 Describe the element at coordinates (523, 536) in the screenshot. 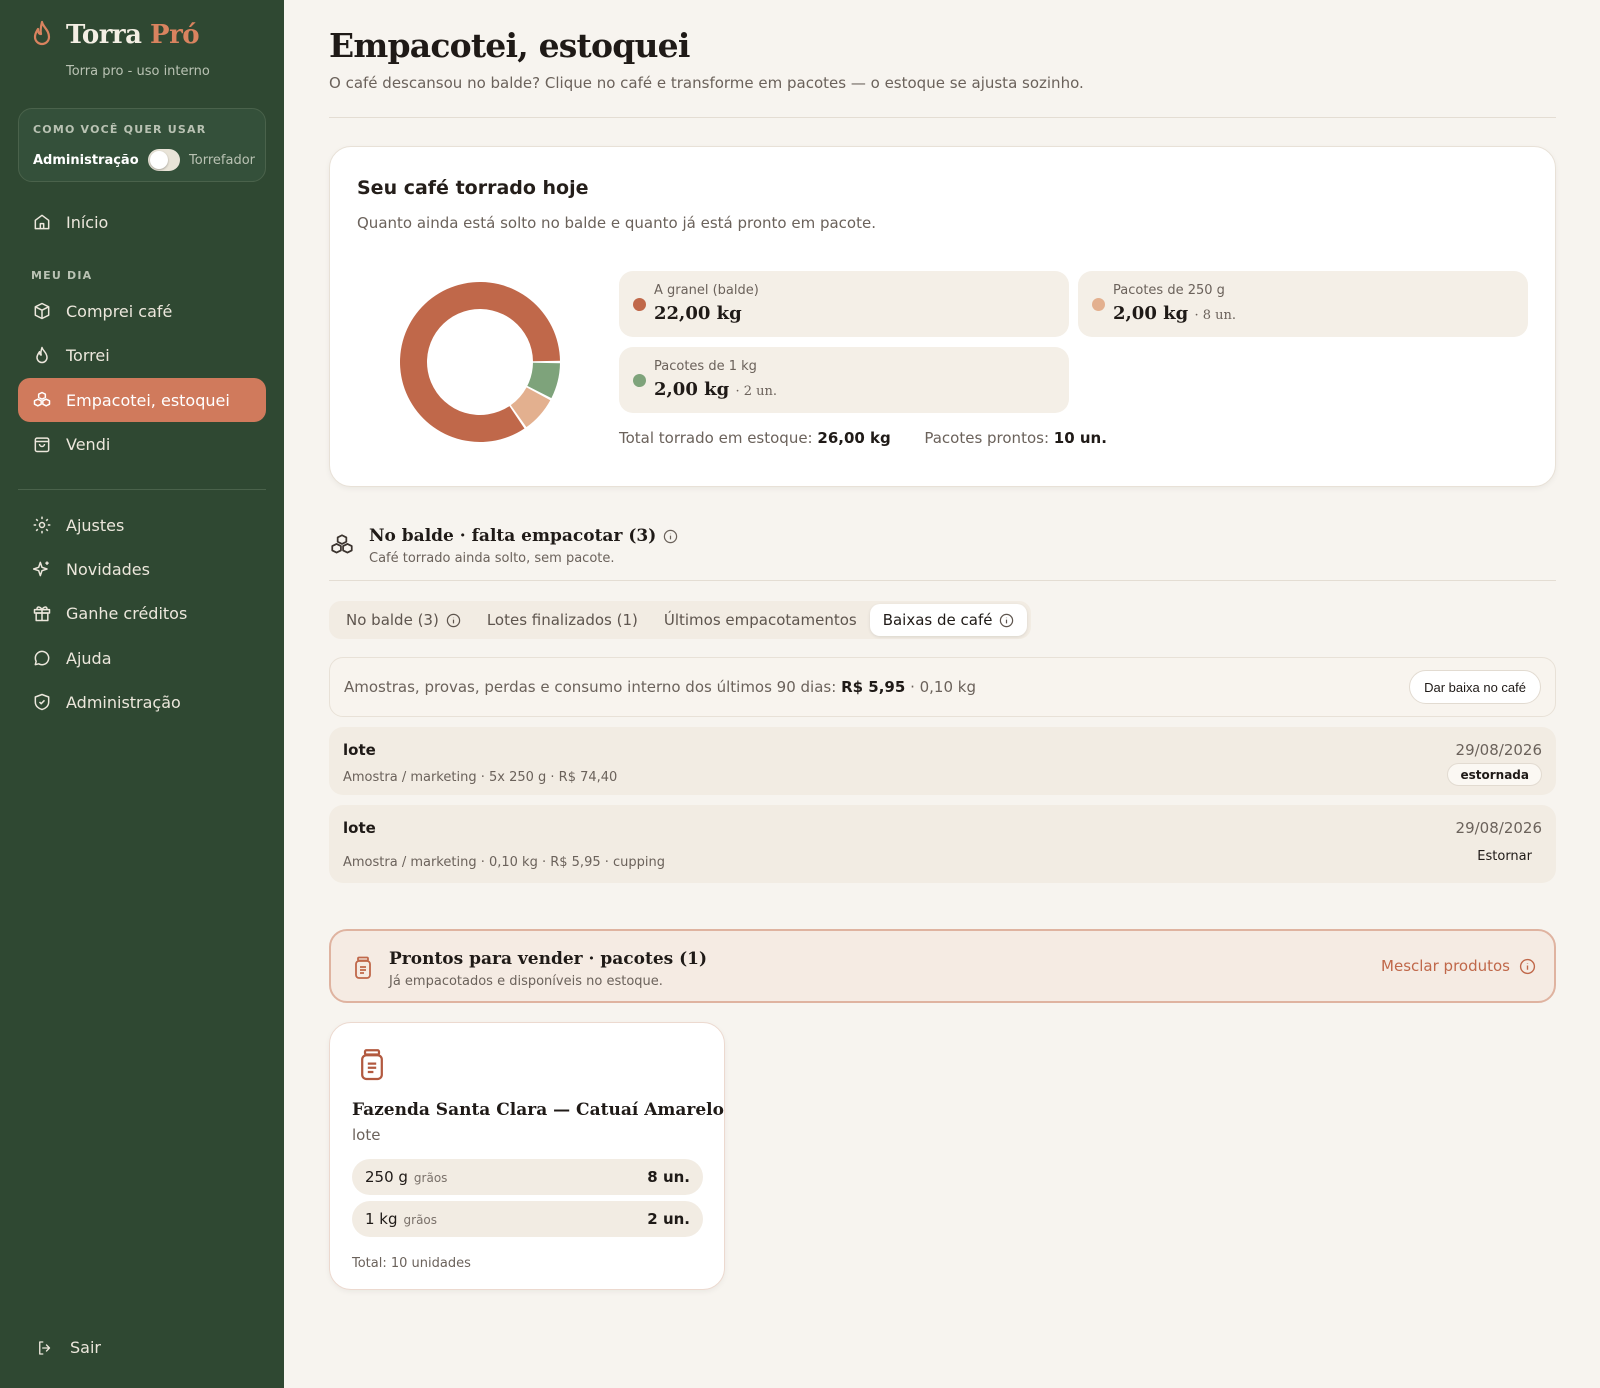

I see `bucket-title: No balde · falta empacotar (3)` at that location.